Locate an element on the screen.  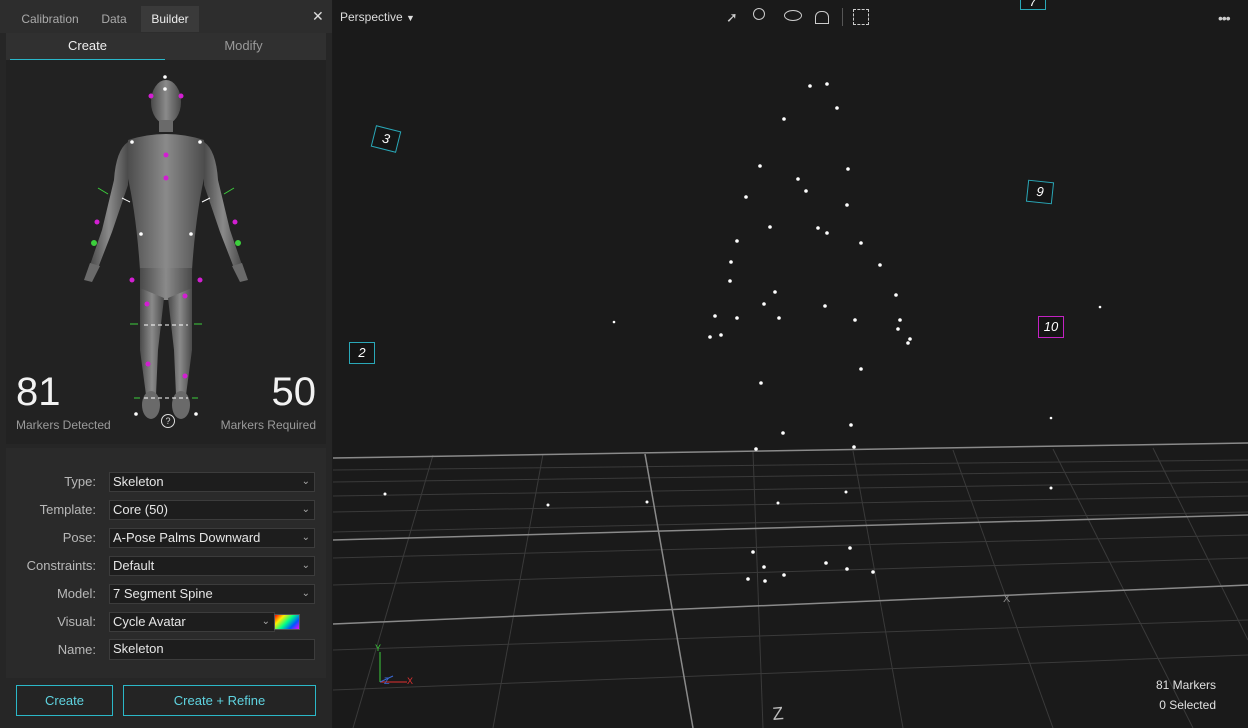
constraints-select: Default ⌄ is located at coordinates (212, 566).